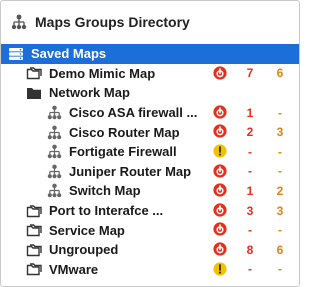  I want to click on tree-row: Cisco ASA firewall ... 1 -, so click(150, 113).